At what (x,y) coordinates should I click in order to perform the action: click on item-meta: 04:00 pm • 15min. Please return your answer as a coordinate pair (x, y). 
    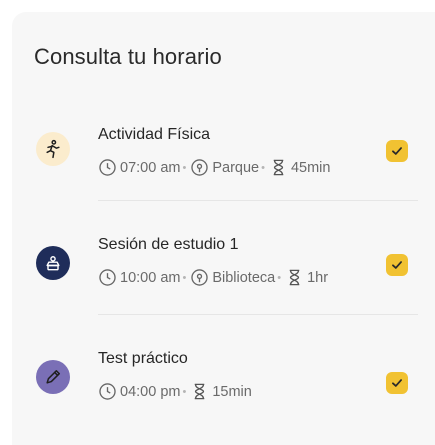
    Looking at the image, I should click on (175, 391).